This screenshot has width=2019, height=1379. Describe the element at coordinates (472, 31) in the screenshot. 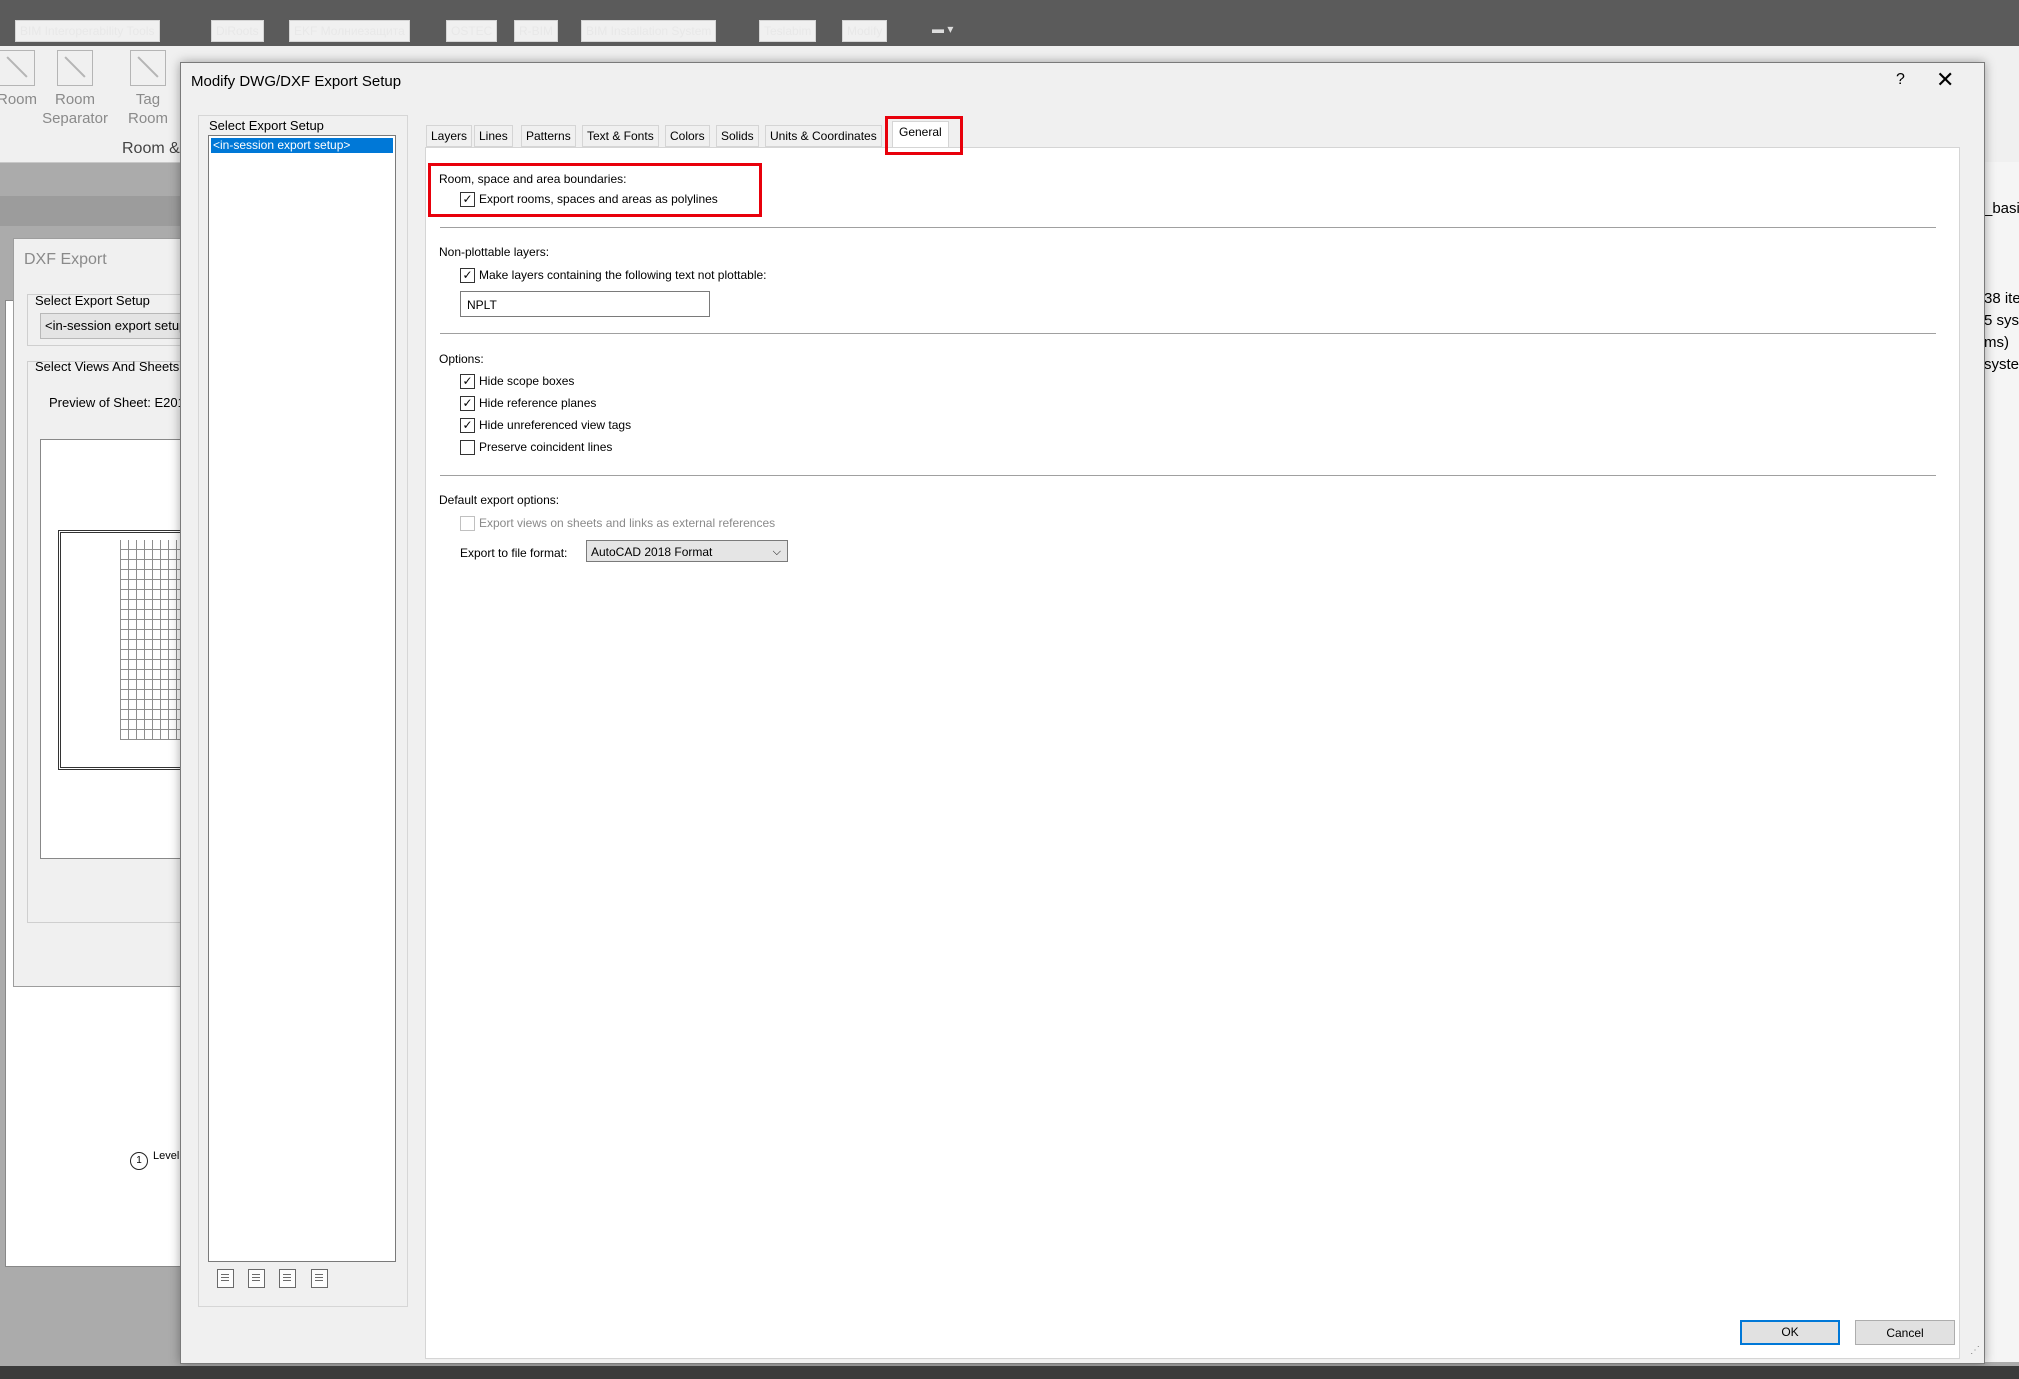

I see `ribbon-tab-ostec: OSTEC` at that location.